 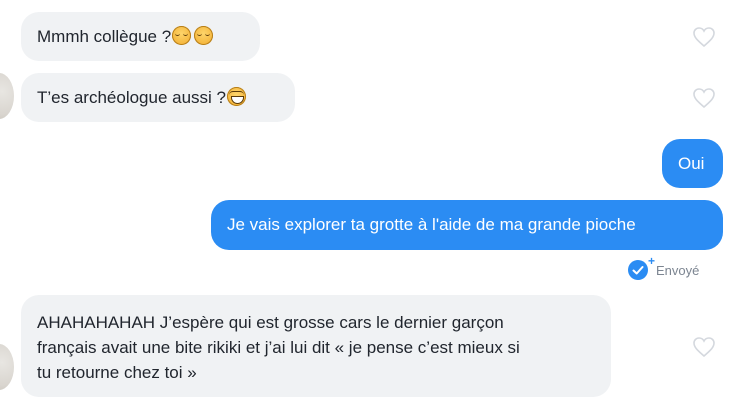 I want to click on outgoing-message: Oui, so click(x=692, y=163).